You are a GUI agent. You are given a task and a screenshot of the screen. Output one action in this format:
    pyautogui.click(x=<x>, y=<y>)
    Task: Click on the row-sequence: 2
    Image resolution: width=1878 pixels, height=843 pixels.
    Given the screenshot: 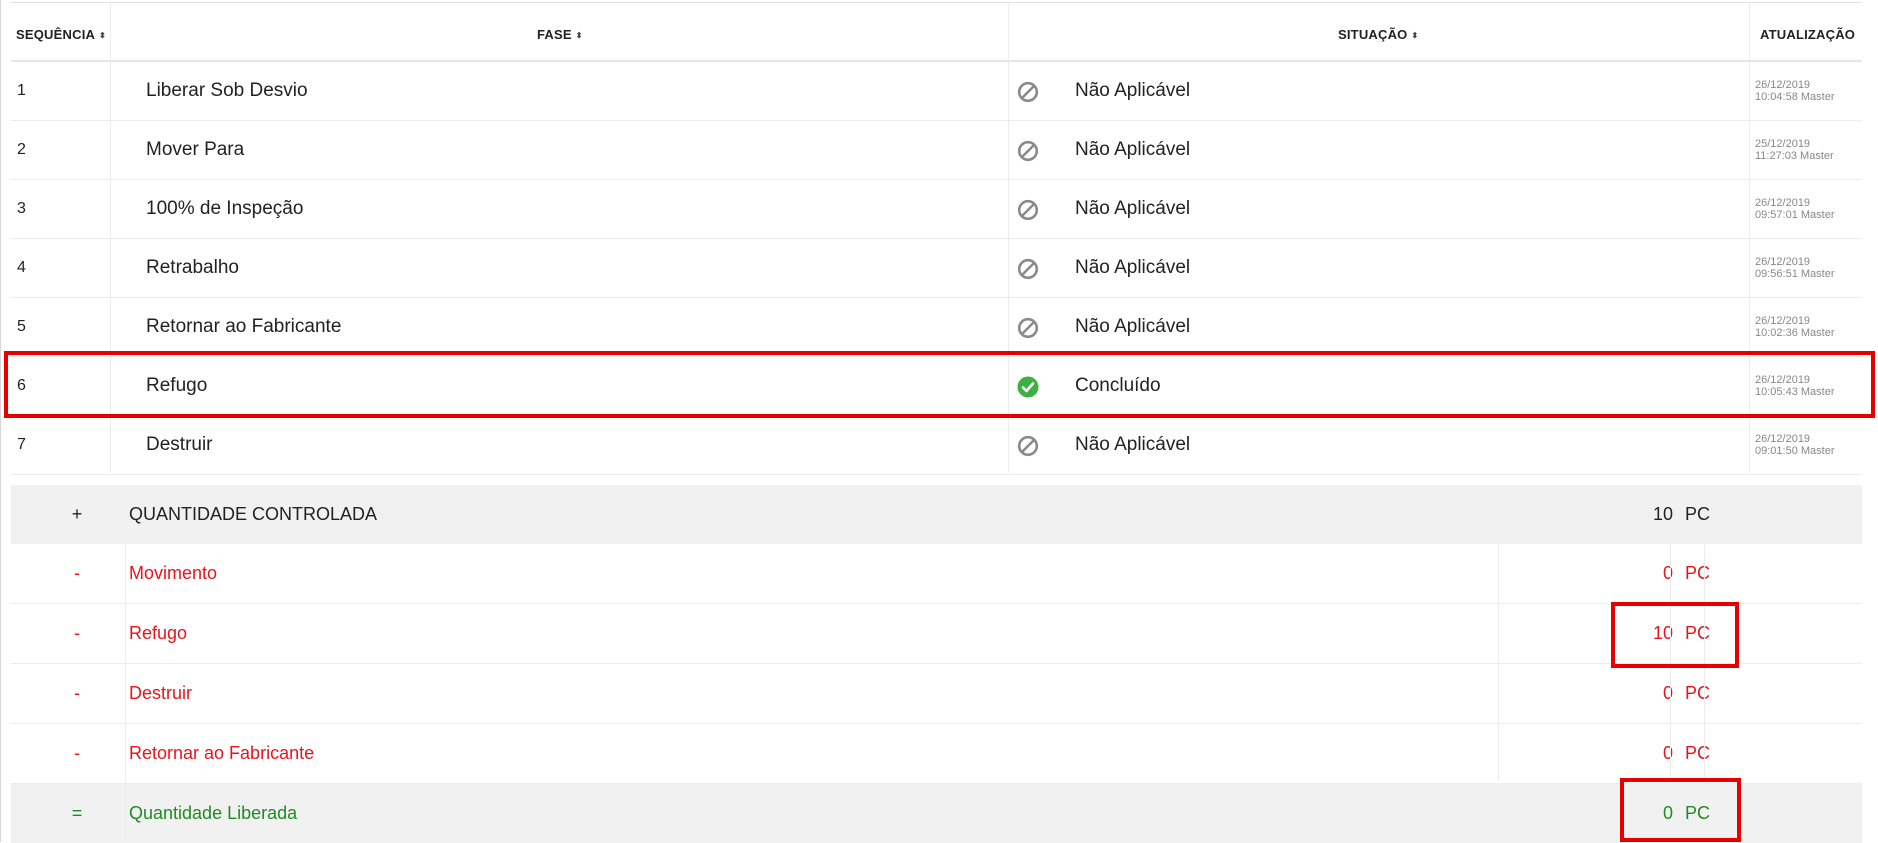 What is the action you would take?
    pyautogui.click(x=21, y=149)
    